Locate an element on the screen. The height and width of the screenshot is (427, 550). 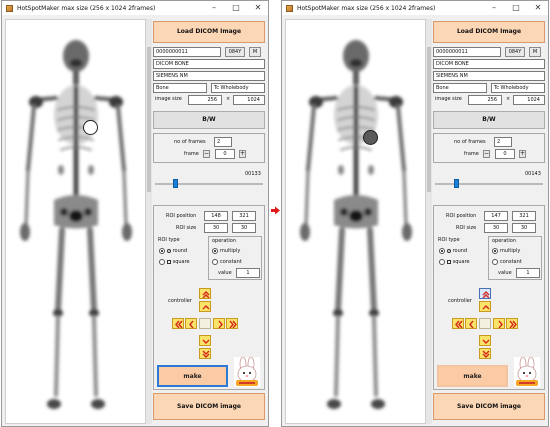
double-up-icon is located at coordinates (486, 294).